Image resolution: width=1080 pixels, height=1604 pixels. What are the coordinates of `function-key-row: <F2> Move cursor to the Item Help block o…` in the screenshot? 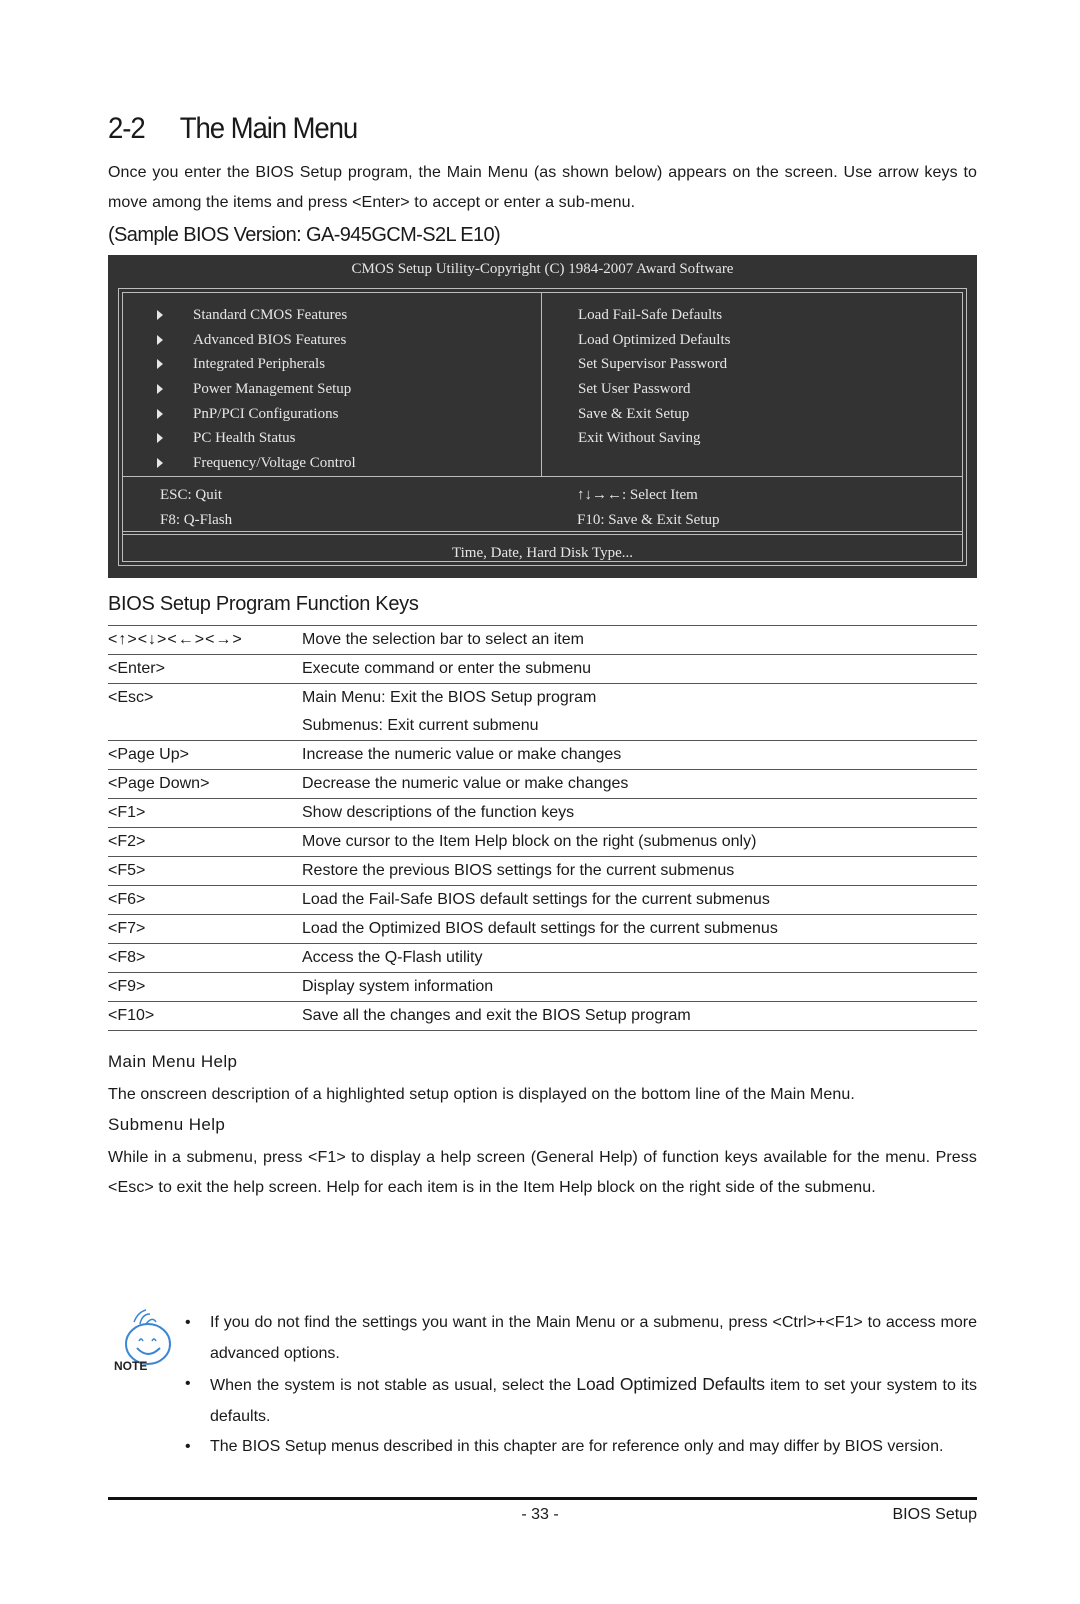 It's located at (542, 842).